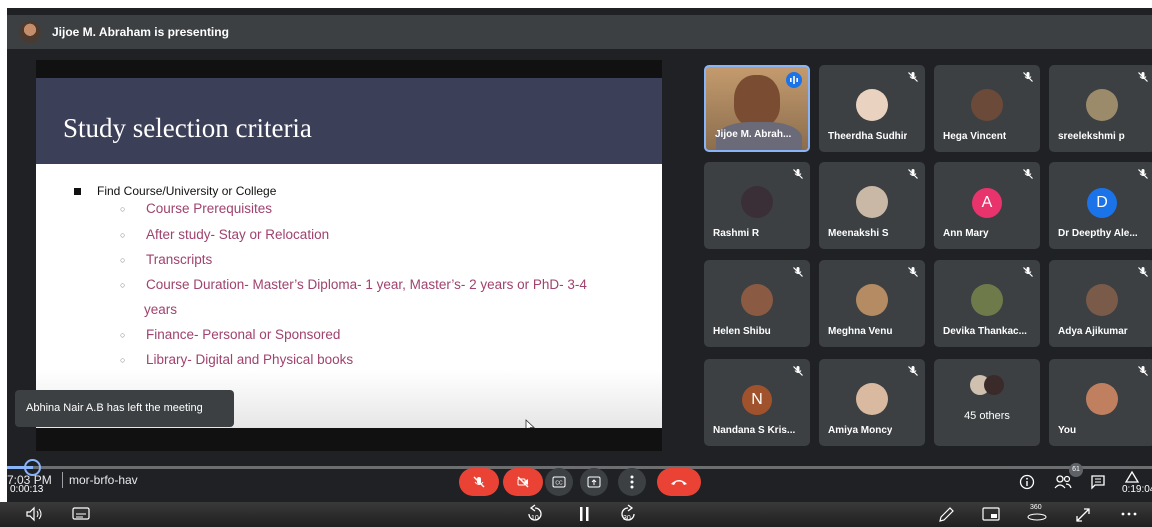  What do you see at coordinates (584, 514) in the screenshot?
I see `pause-icon` at bounding box center [584, 514].